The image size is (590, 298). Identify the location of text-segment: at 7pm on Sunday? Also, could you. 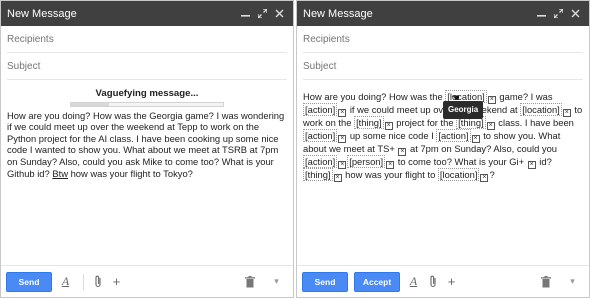
(482, 148).